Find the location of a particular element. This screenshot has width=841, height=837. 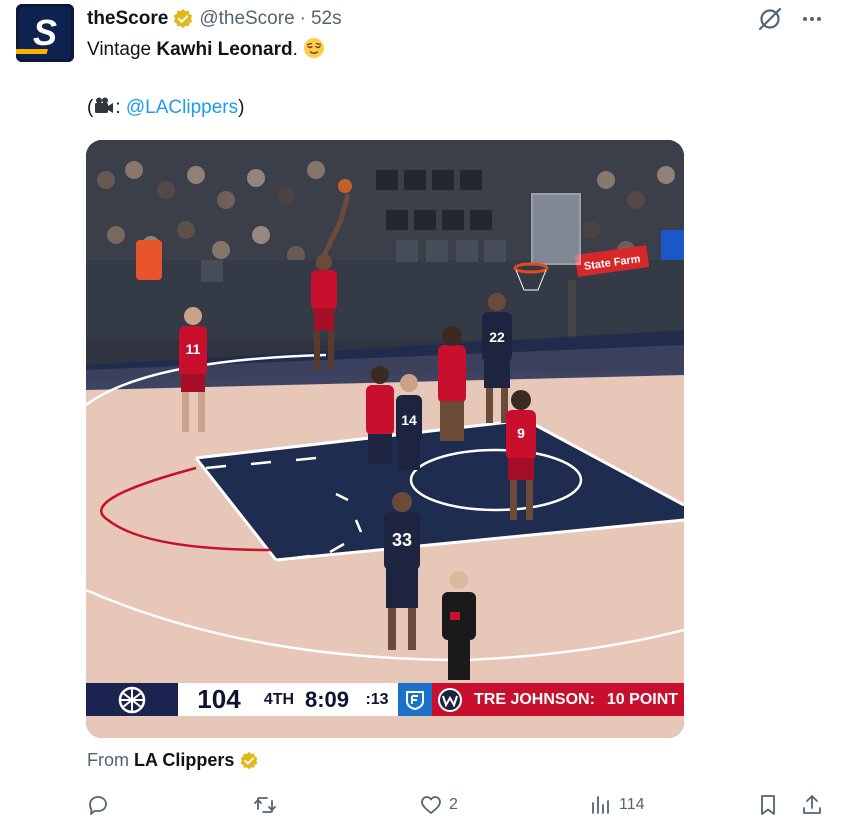

thescore-logo: S is located at coordinates (45, 33).